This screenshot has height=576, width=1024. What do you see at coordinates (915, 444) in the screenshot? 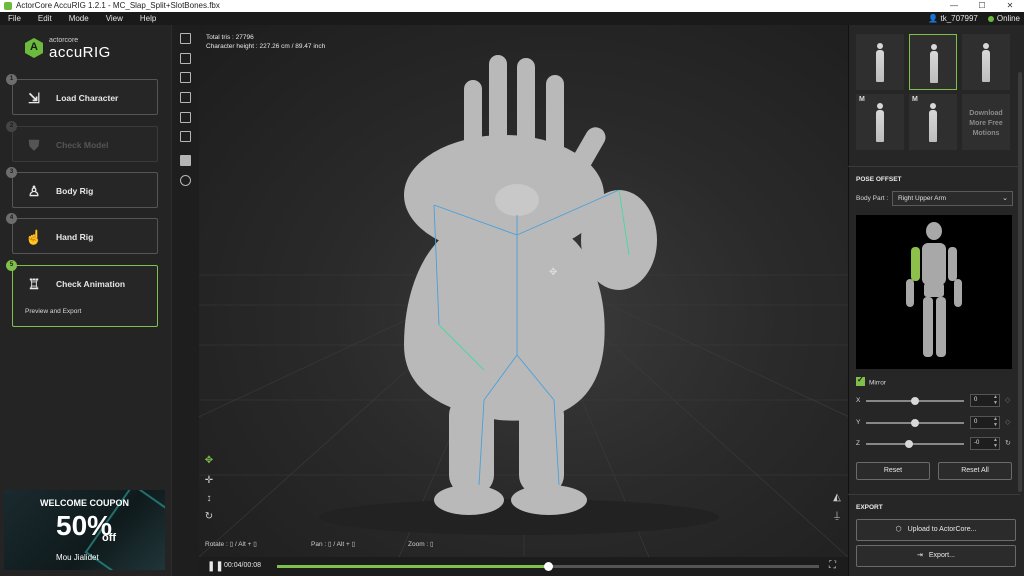
I see `axis-z-slider` at bounding box center [915, 444].